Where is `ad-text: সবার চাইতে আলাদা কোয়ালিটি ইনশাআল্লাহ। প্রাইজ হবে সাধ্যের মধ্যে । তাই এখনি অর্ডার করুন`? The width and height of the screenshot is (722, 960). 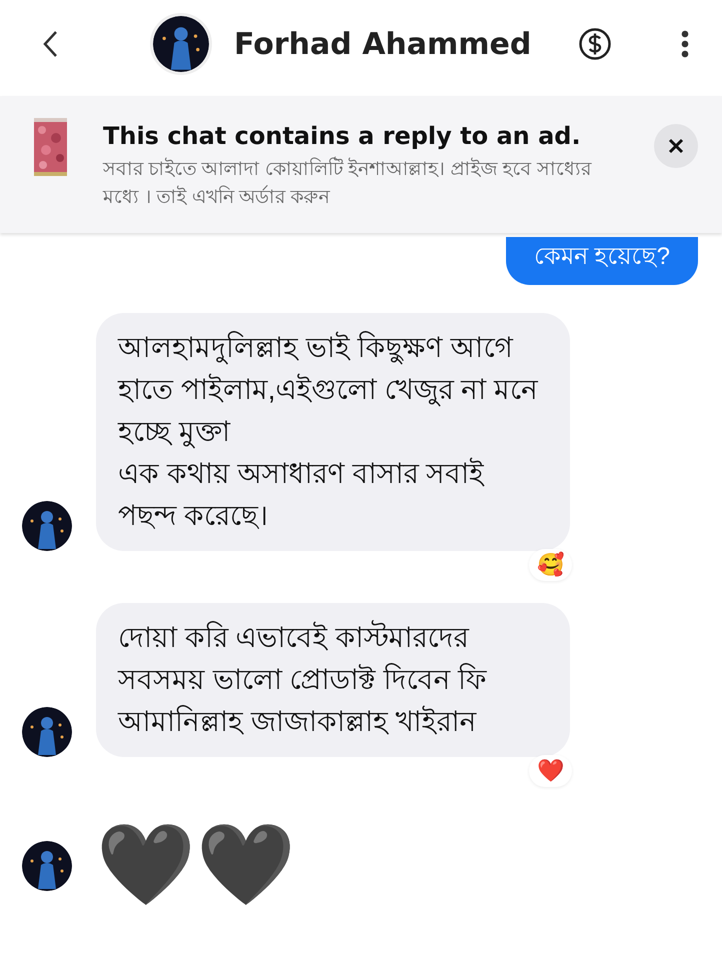 ad-text: সবার চাইতে আলাদা কোয়ালিটি ইনশাআল্লাহ। প্রাইজ হবে সাধ্যের মধ্যে । তাই এখনি অর্ডার করুন is located at coordinates (353, 184).